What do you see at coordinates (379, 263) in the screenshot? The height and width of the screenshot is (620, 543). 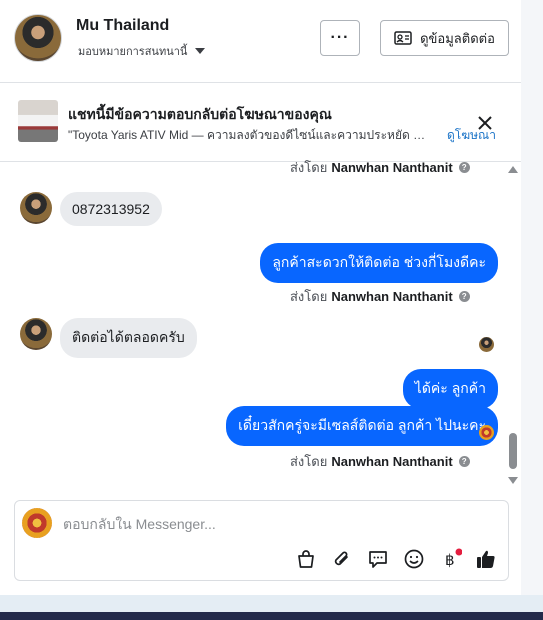 I see `outgoing-message: ลูกค้าสะดวกให้ติดต่อ ช่วงกี่โมงดีคะ` at bounding box center [379, 263].